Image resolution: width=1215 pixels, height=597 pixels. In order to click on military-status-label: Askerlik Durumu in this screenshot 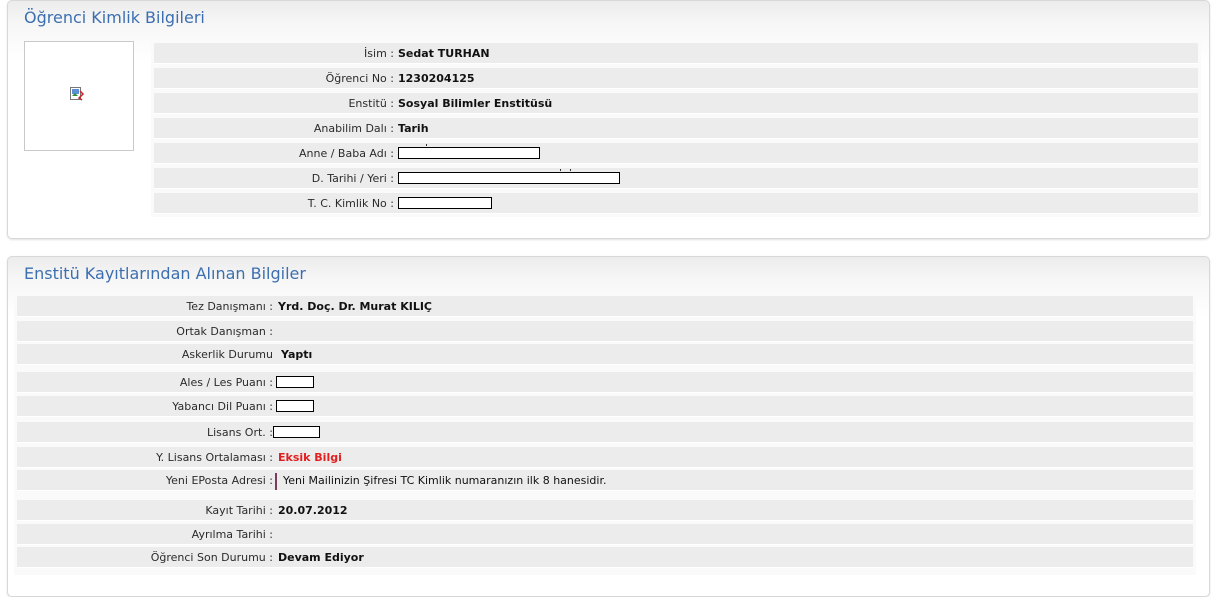, I will do `click(227, 354)`.